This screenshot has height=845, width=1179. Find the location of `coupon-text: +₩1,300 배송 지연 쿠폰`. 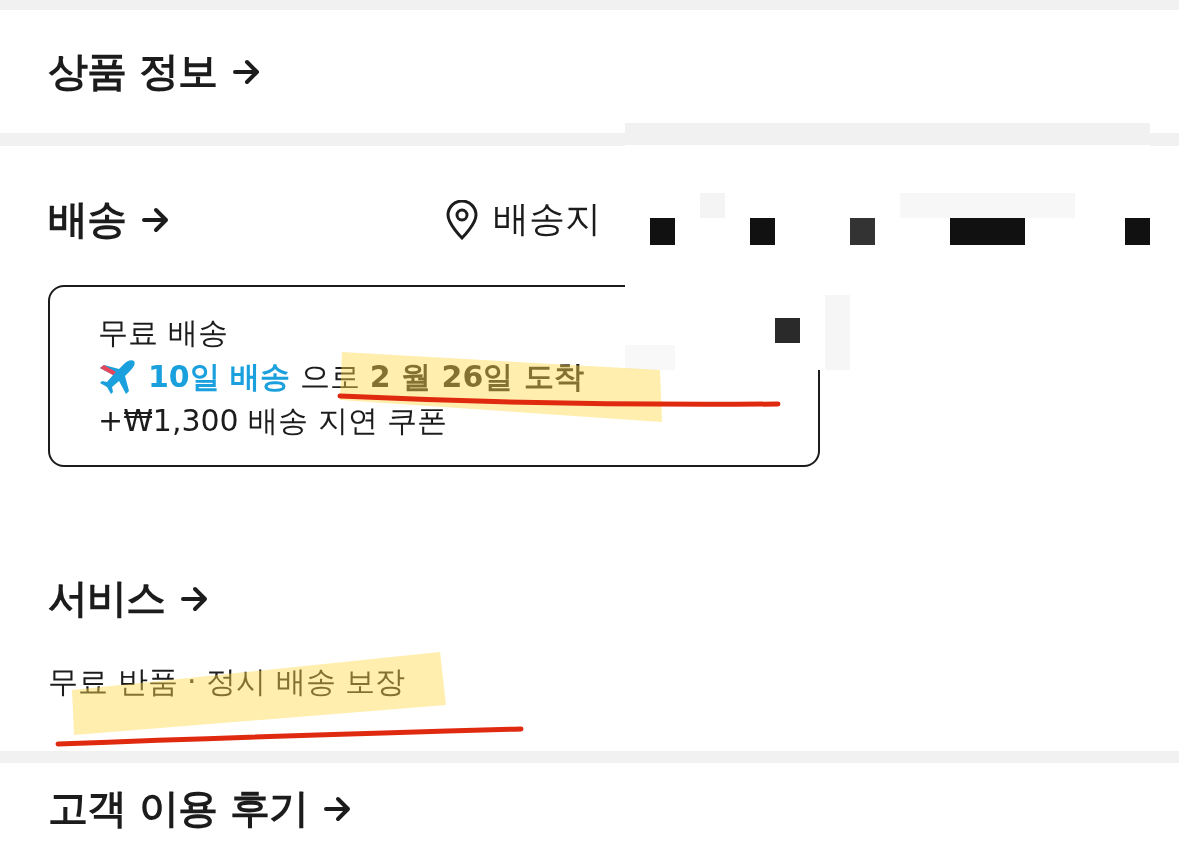

coupon-text: +₩1,300 배송 지연 쿠폰 is located at coordinates (273, 421).